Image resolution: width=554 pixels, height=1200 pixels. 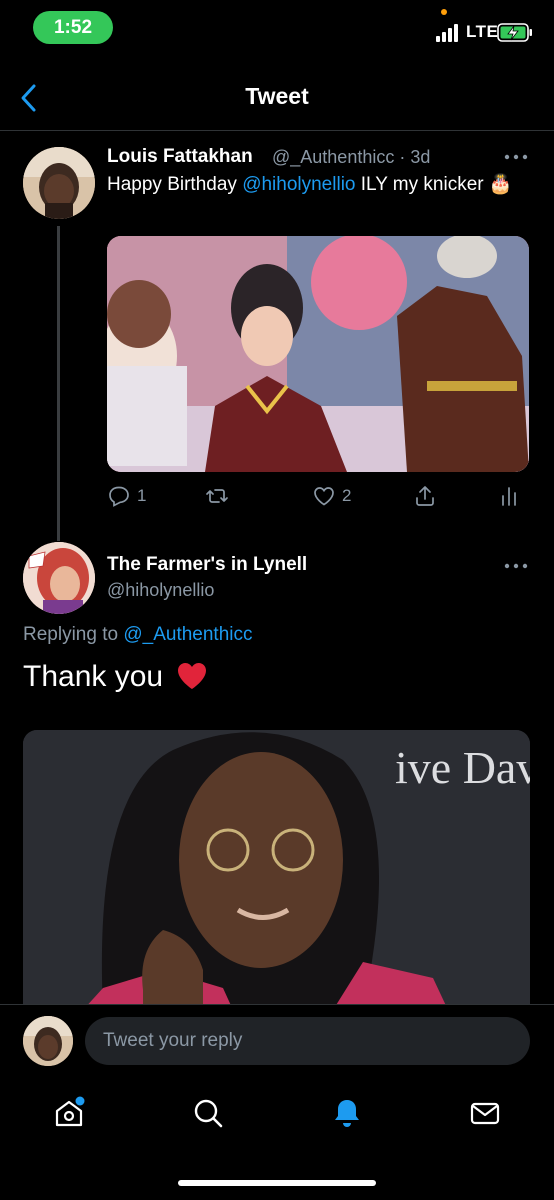 I want to click on analytics-button, so click(x=509, y=496).